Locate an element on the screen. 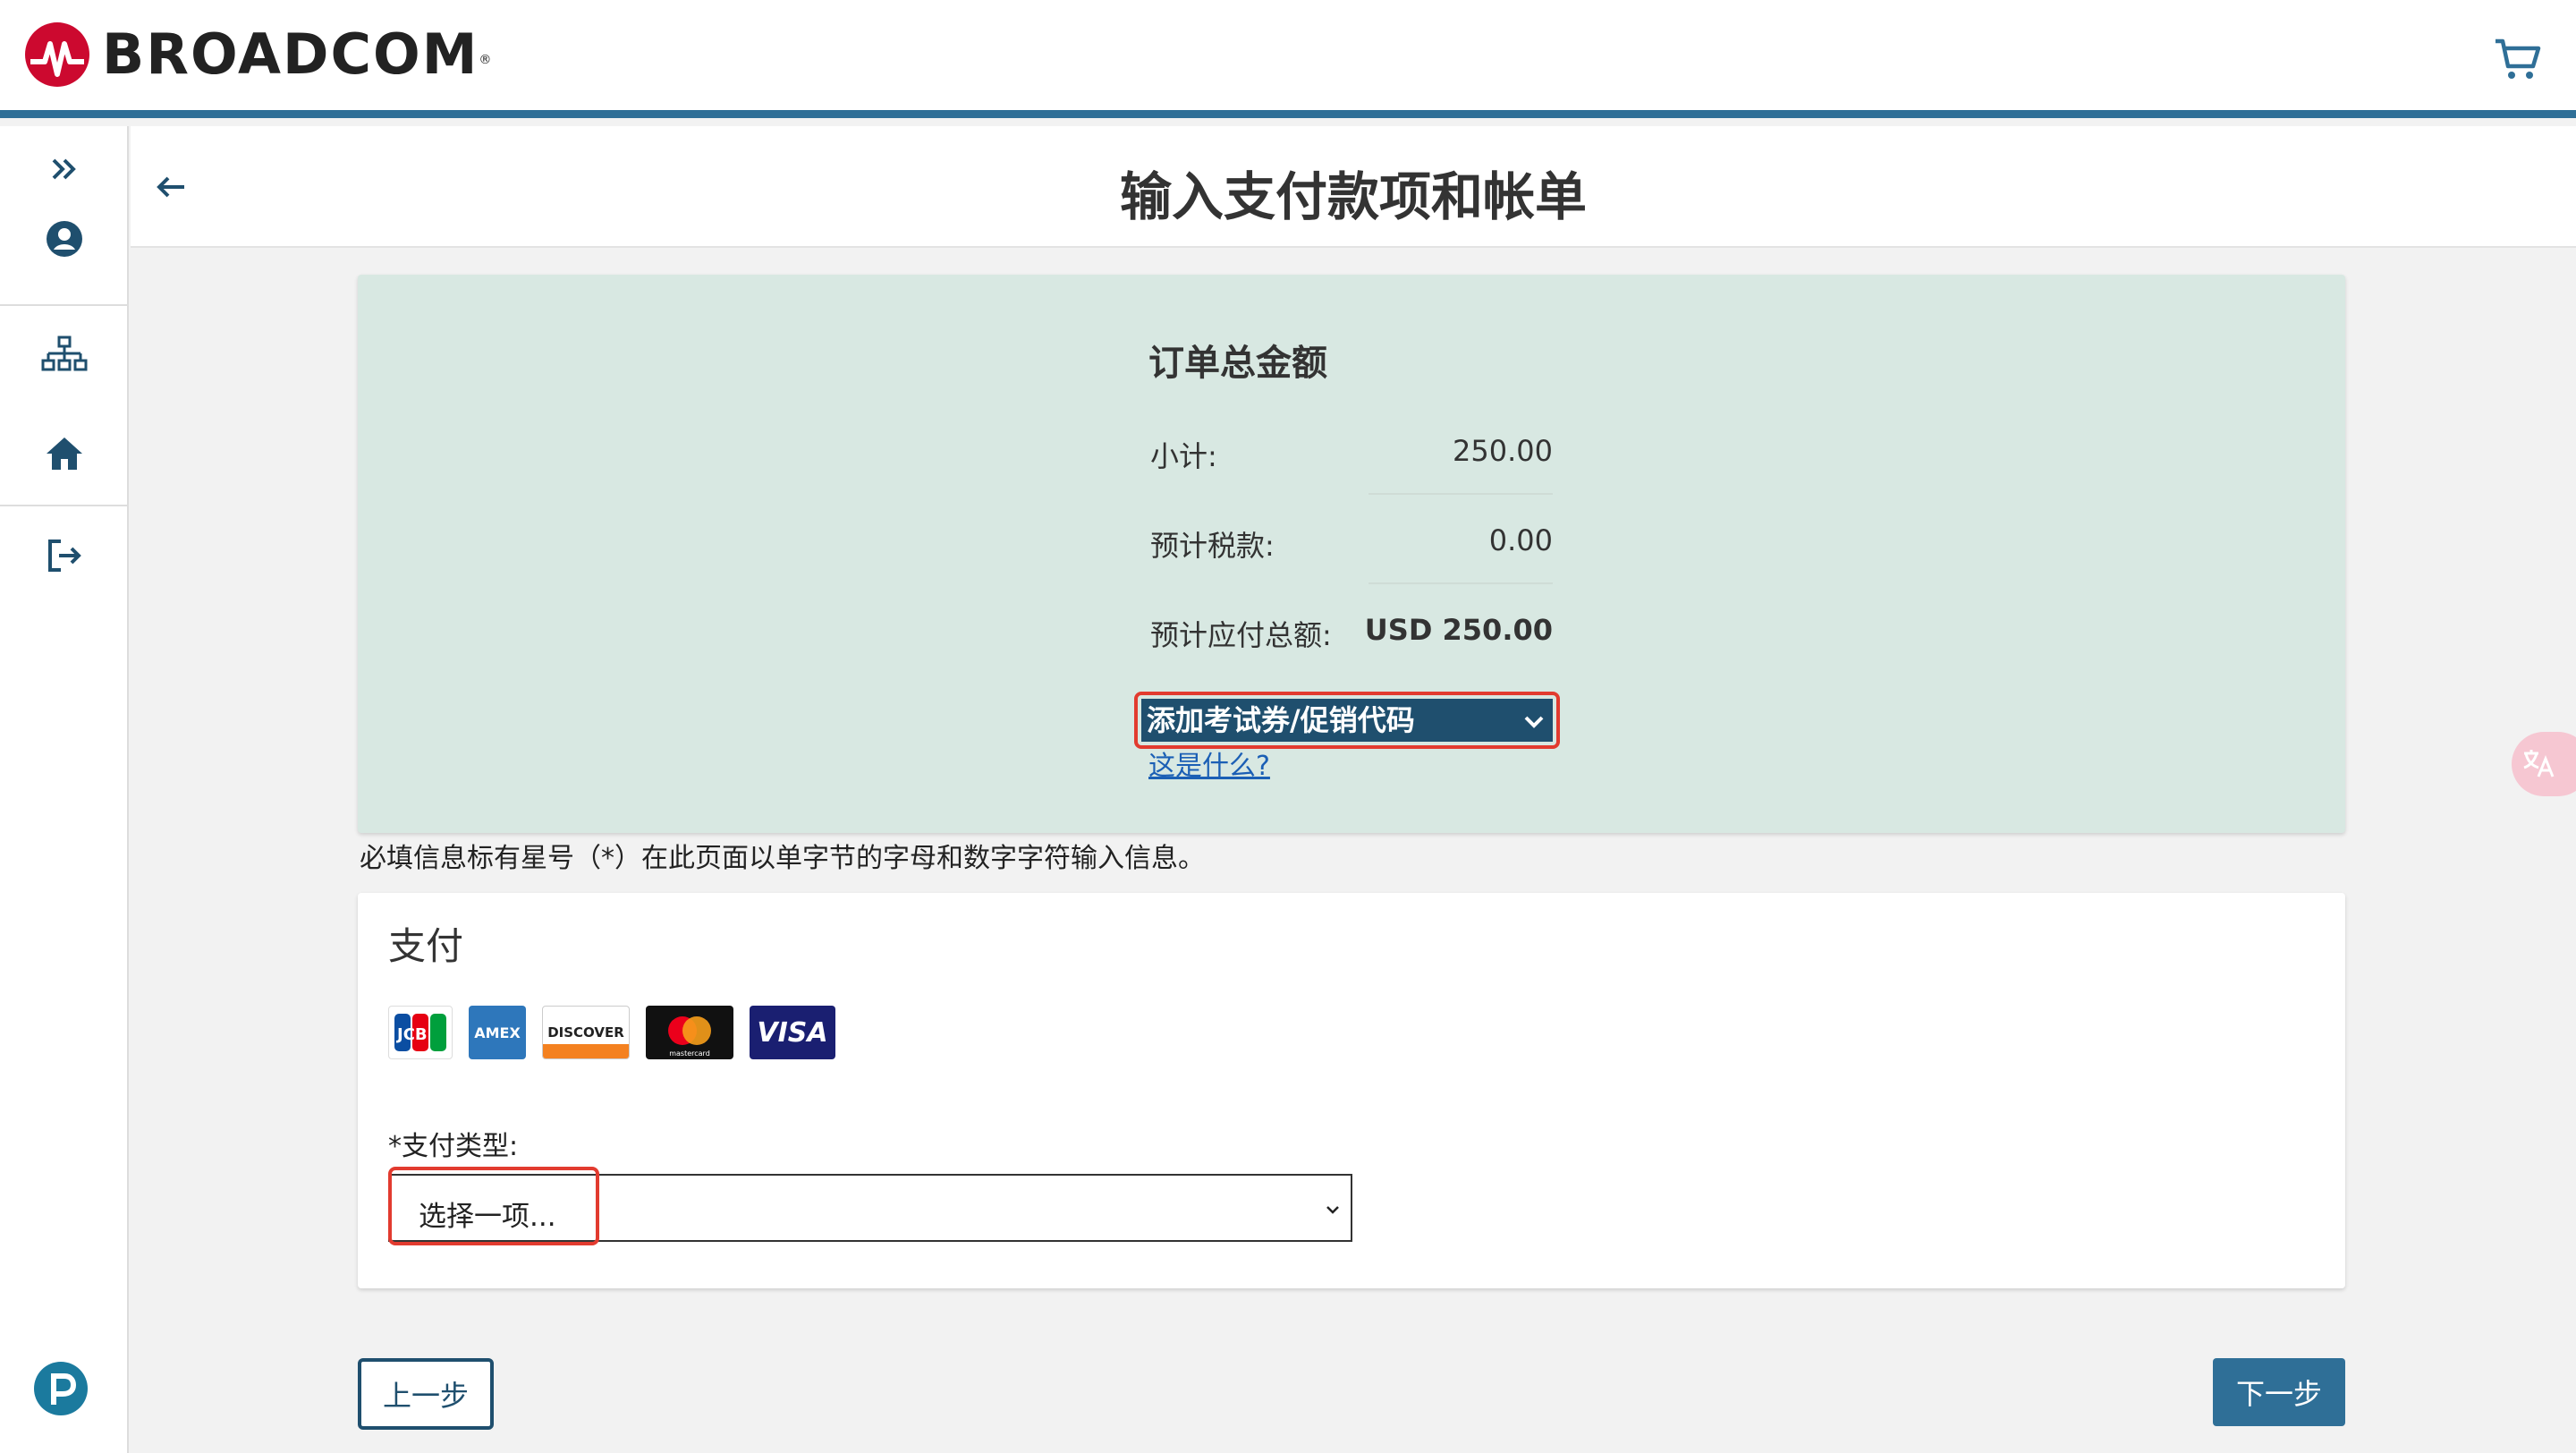  visa-card-icon: VISA is located at coordinates (792, 1032).